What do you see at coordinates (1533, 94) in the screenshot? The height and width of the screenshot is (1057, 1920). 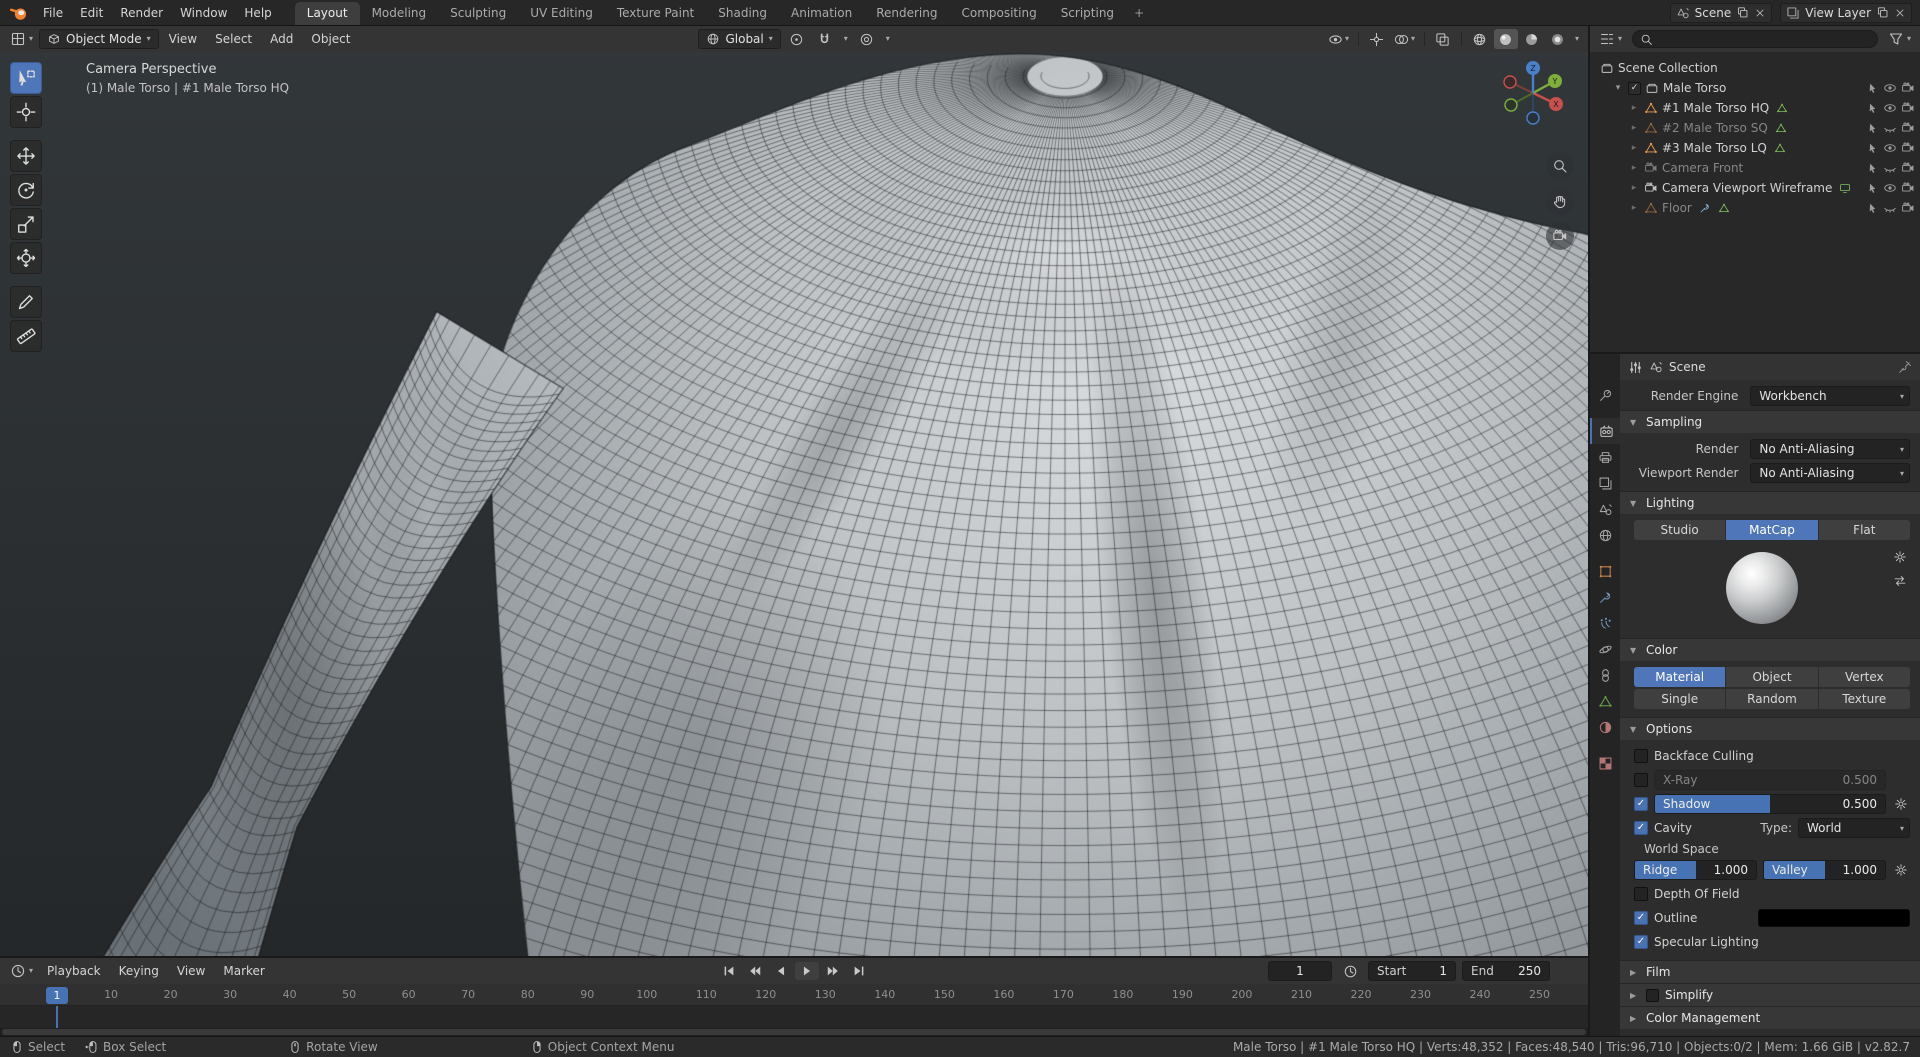 I see `navigation-gizmo: X Y Z` at bounding box center [1533, 94].